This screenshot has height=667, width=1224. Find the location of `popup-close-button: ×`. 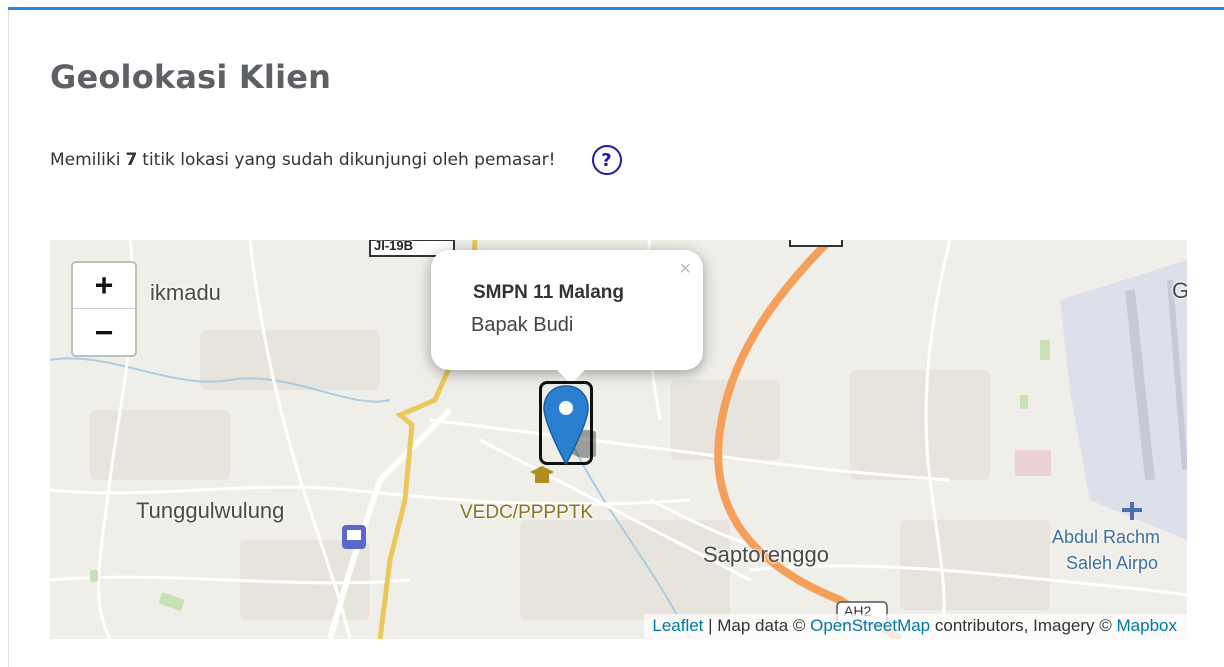

popup-close-button: × is located at coordinates (685, 269).